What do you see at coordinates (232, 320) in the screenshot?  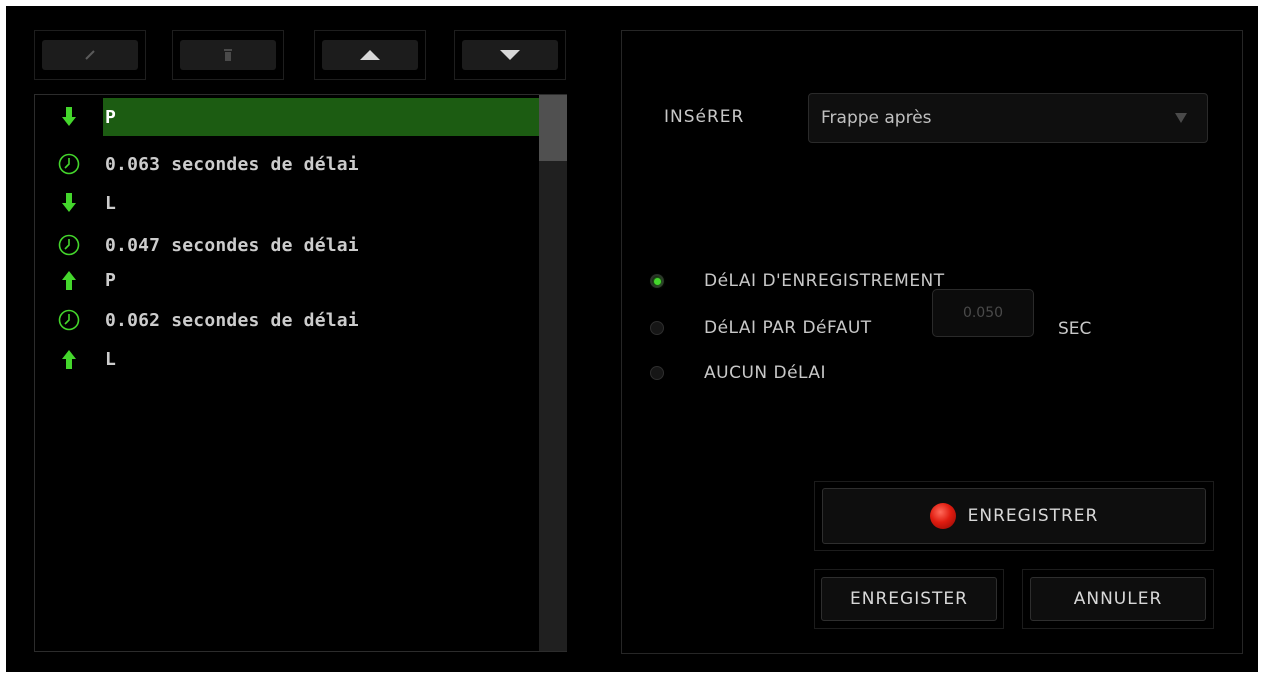 I see `list-item-text: 0.062 secondes de délai` at bounding box center [232, 320].